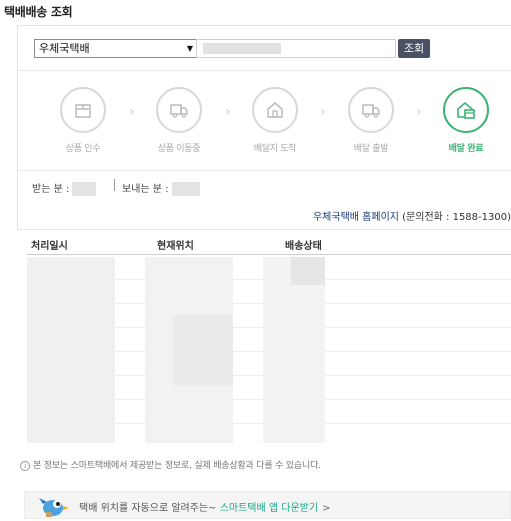 This screenshot has height=521, width=511. What do you see at coordinates (371, 149) in the screenshot?
I see `step-label: 배달 출발` at bounding box center [371, 149].